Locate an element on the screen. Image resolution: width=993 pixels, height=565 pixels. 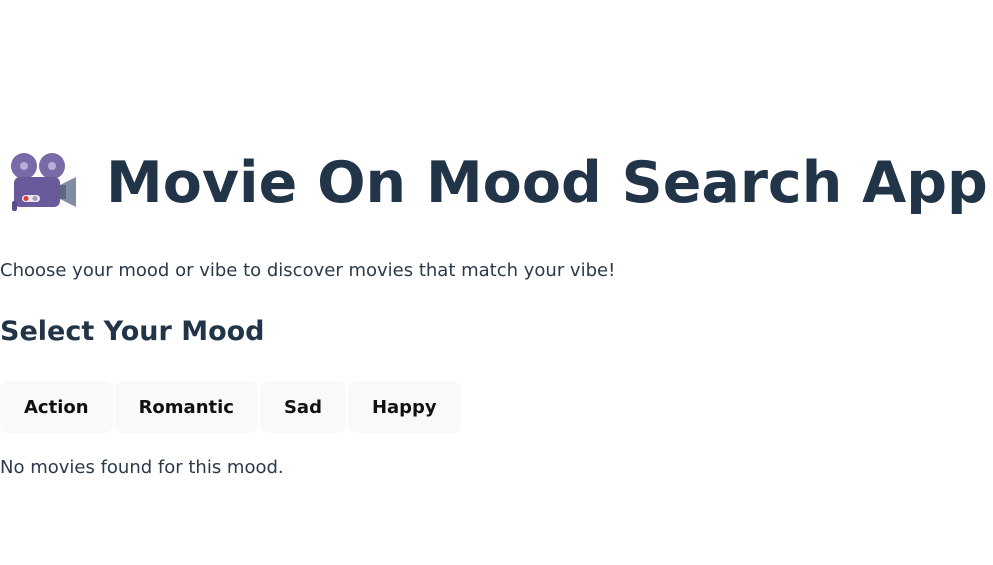
mood-button-romantic: Romantic is located at coordinates (186, 407).